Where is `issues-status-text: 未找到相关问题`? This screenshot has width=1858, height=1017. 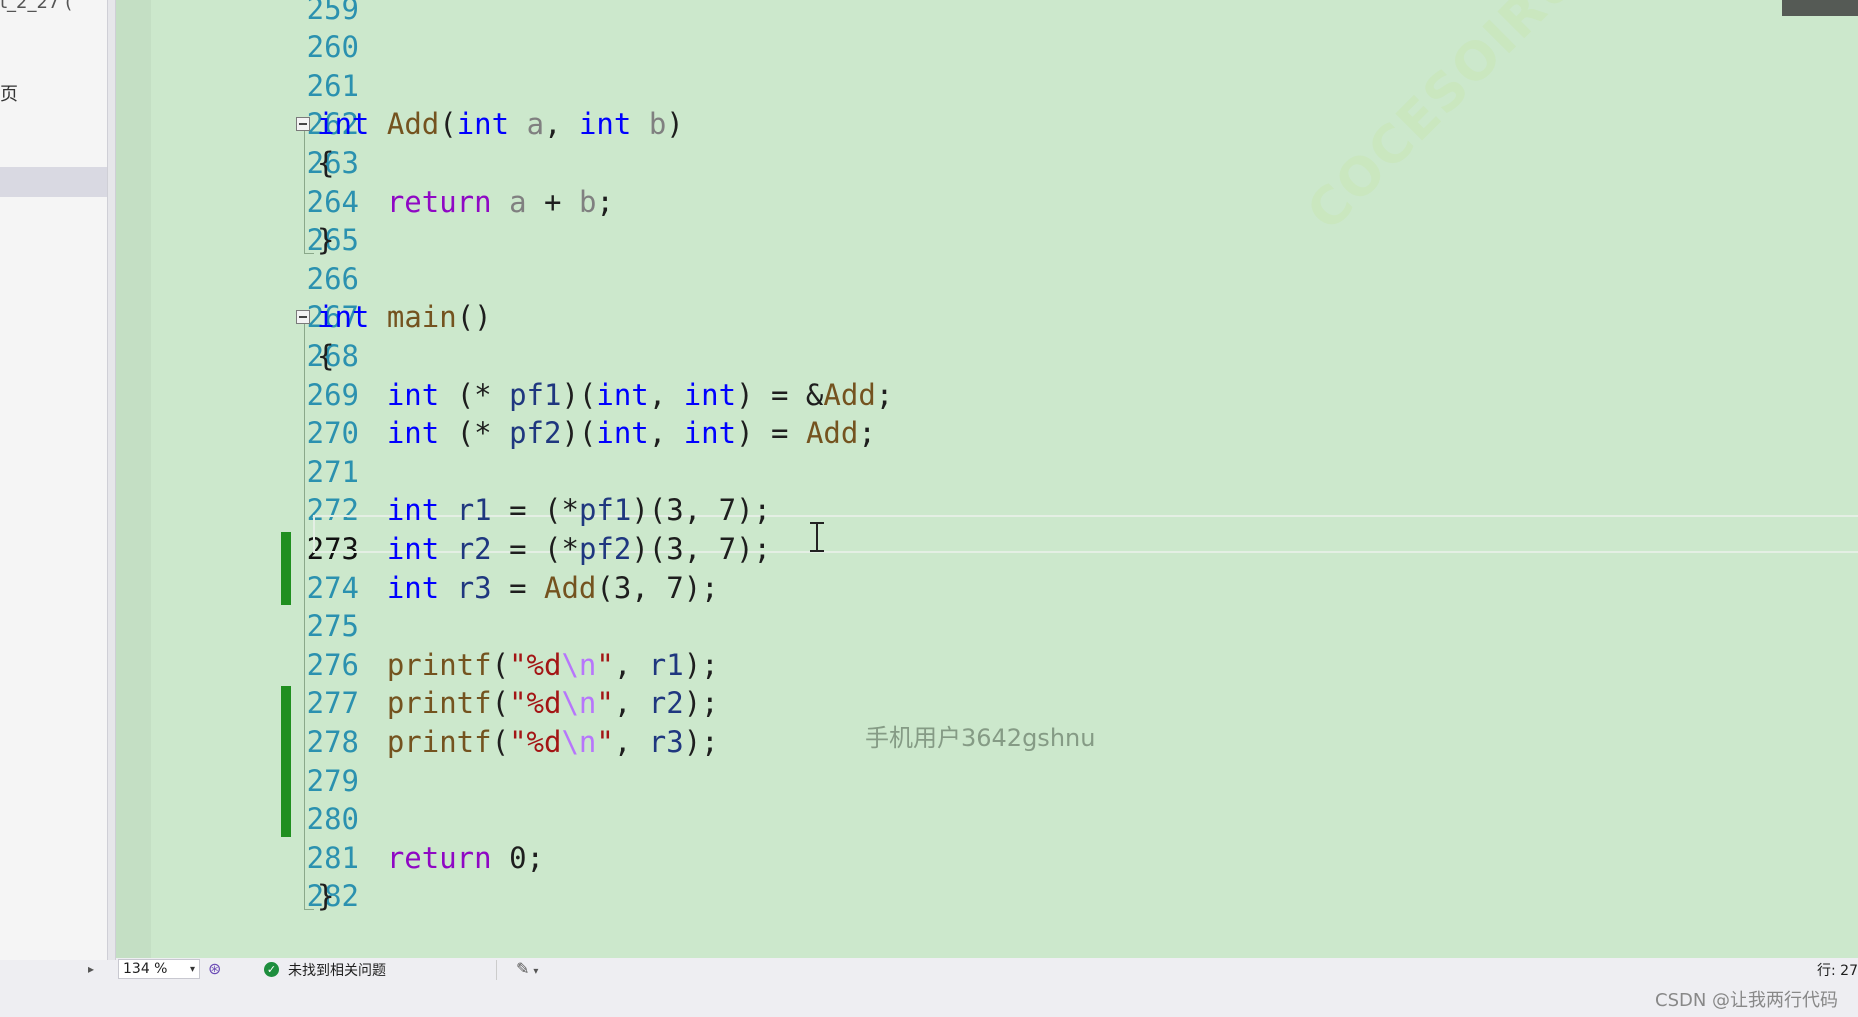
issues-status-text: 未找到相关问题 is located at coordinates (337, 970).